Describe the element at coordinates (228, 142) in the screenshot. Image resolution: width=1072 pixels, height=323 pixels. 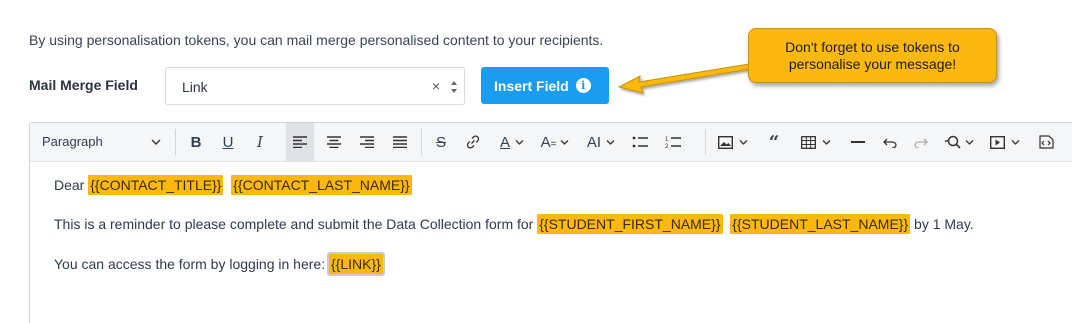
I see `underline-icon: U` at that location.